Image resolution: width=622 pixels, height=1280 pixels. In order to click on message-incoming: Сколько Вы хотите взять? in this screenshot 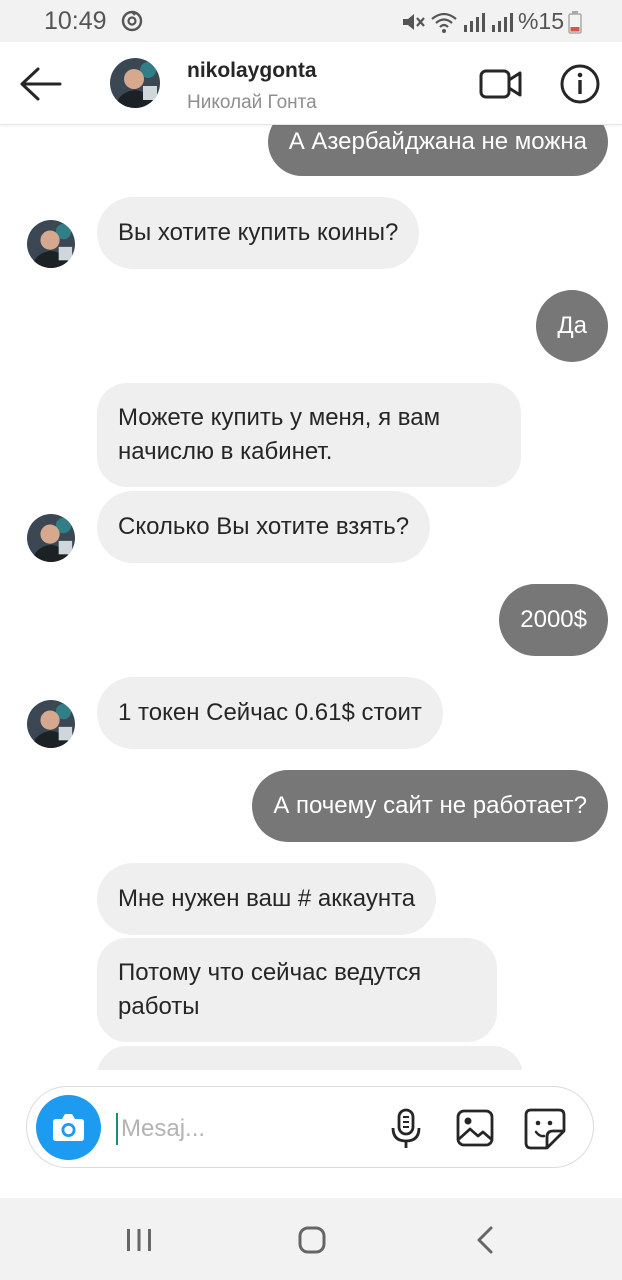, I will do `click(264, 527)`.